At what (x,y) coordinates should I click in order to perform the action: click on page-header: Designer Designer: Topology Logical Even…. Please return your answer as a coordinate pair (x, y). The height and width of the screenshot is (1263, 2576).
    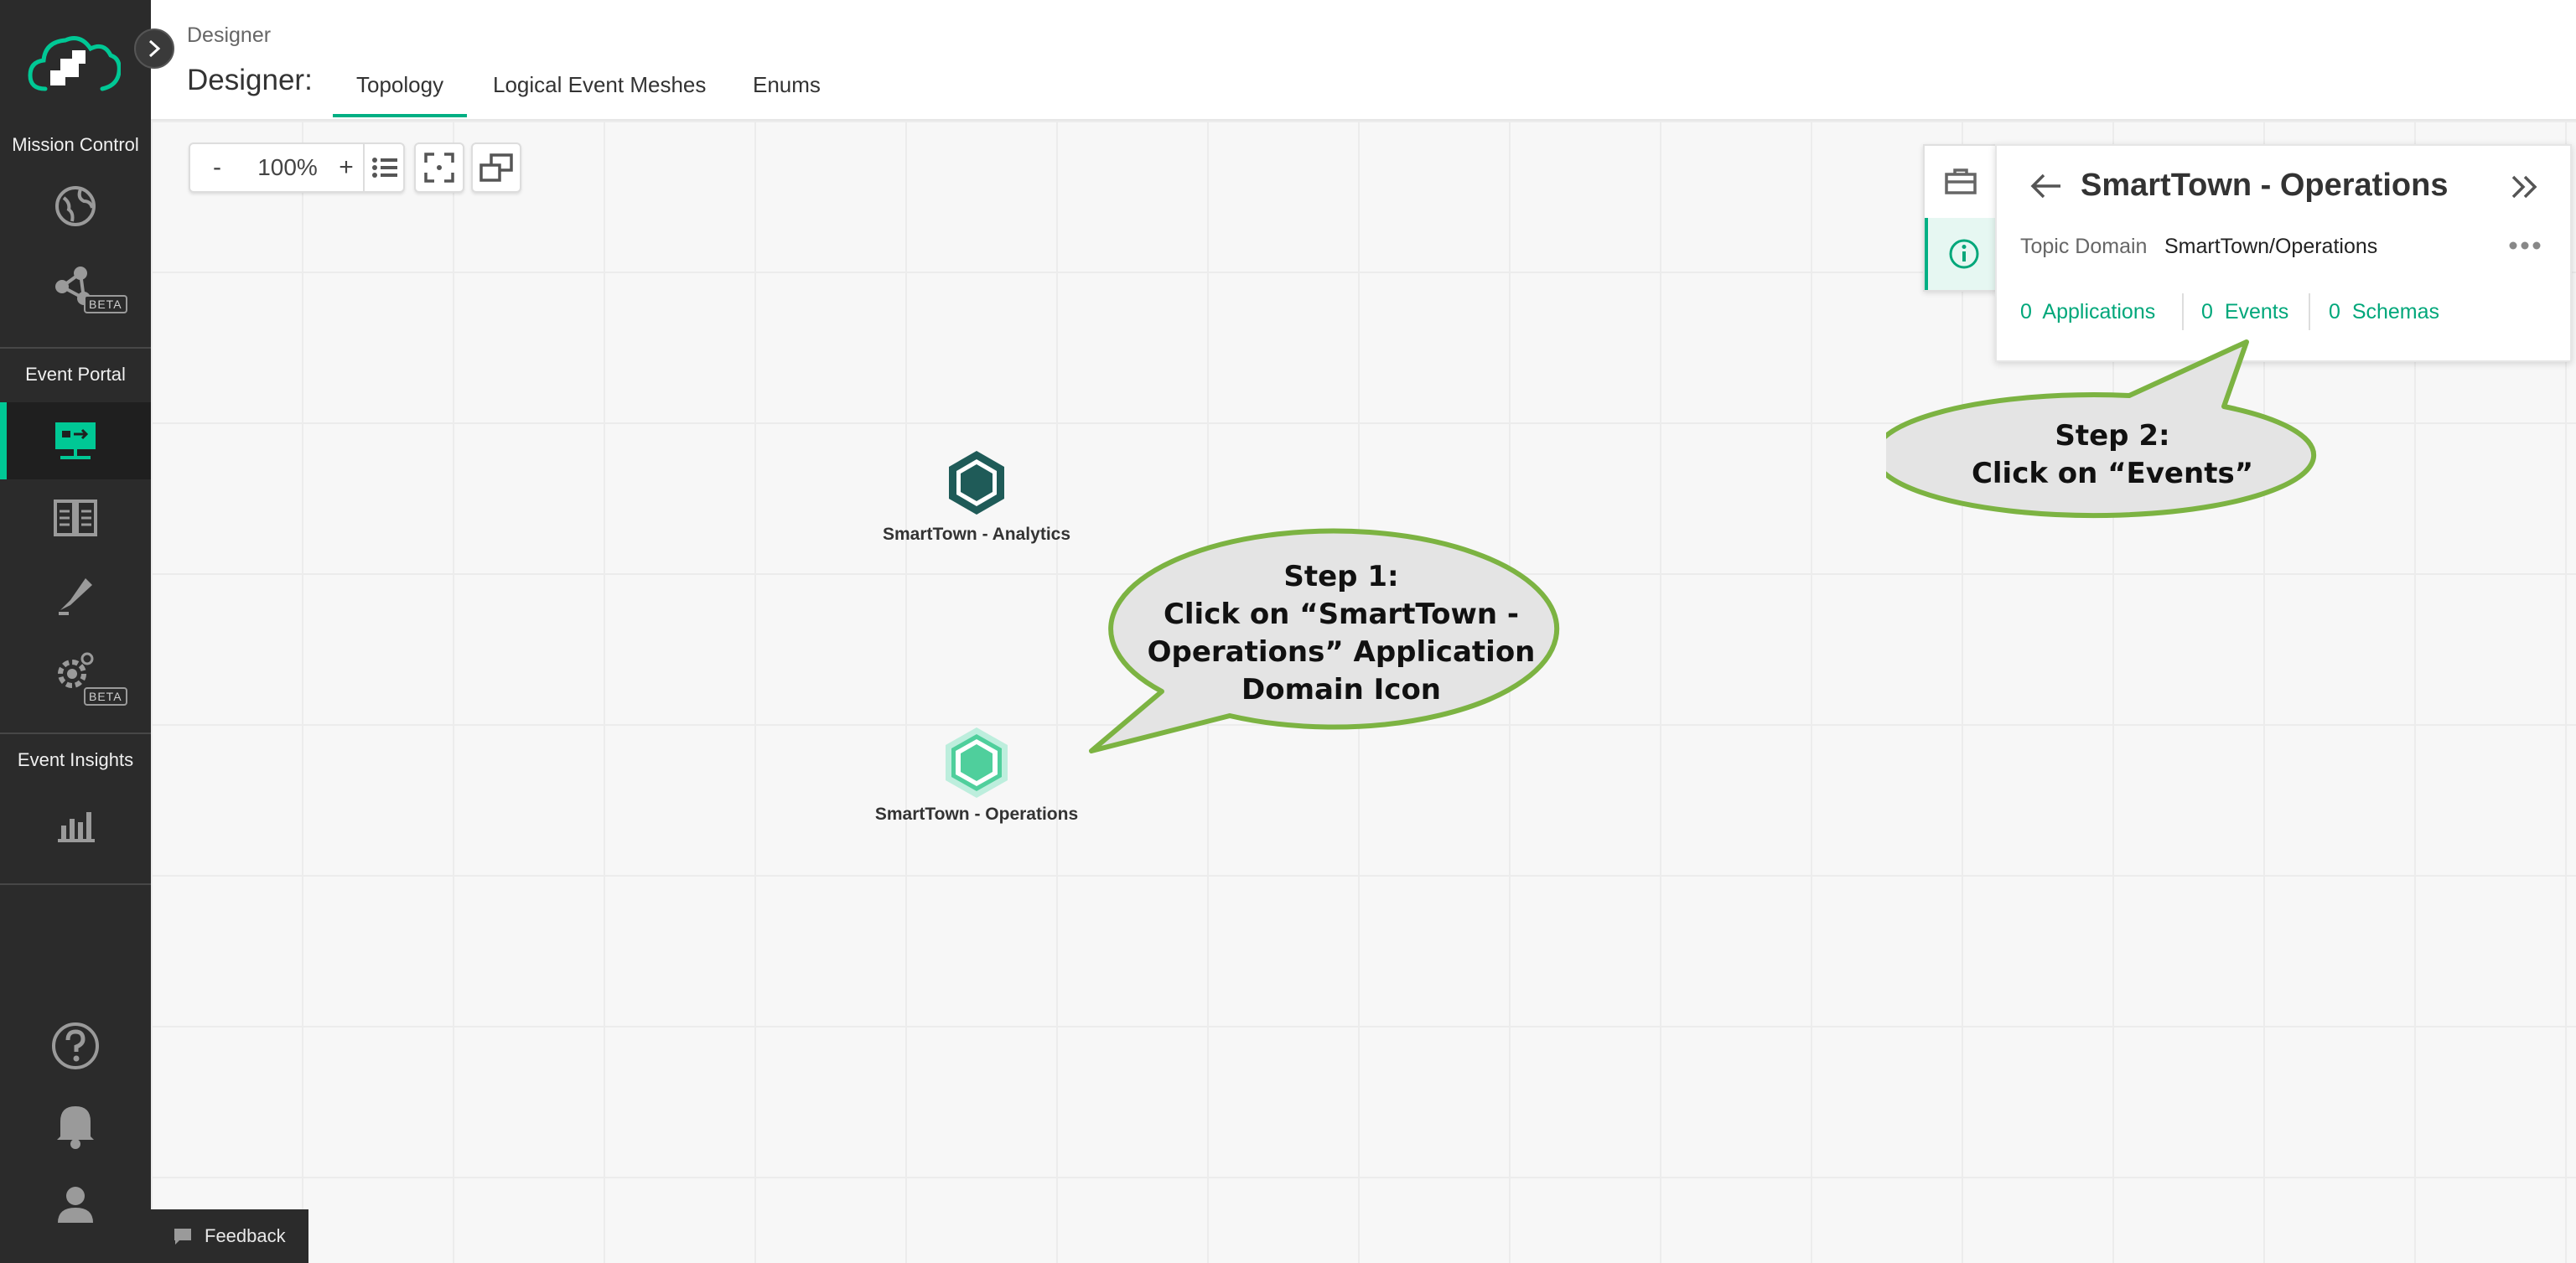
    Looking at the image, I should click on (1363, 60).